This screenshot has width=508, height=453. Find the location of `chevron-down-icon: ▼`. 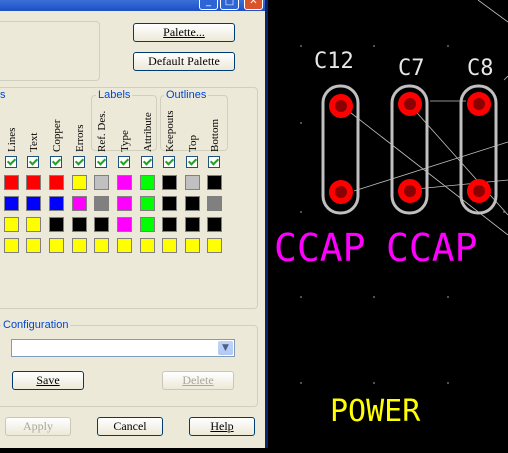

chevron-down-icon: ▼ is located at coordinates (225, 348).